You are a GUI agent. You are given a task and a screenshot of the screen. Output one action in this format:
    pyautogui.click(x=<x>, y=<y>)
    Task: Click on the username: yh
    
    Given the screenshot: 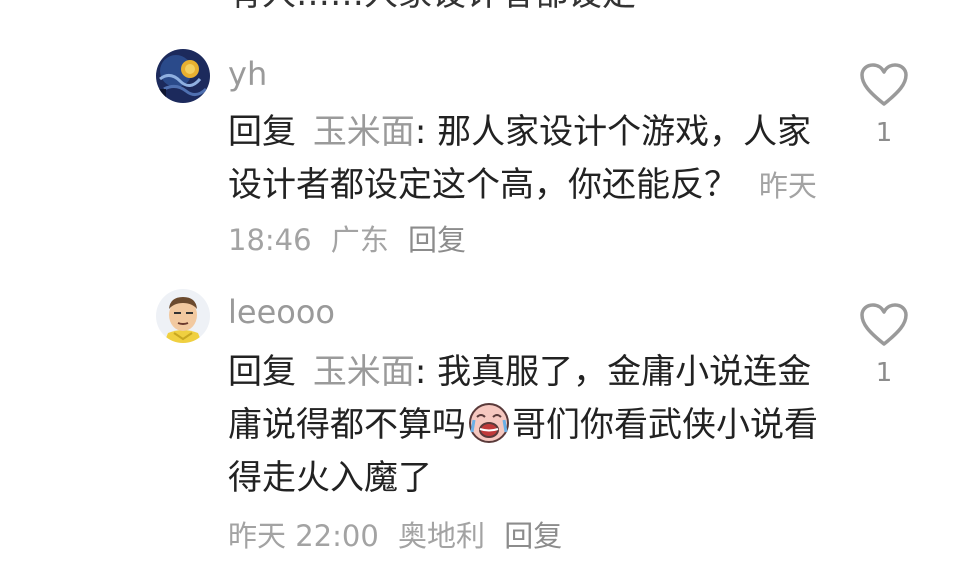 What is the action you would take?
    pyautogui.click(x=247, y=74)
    